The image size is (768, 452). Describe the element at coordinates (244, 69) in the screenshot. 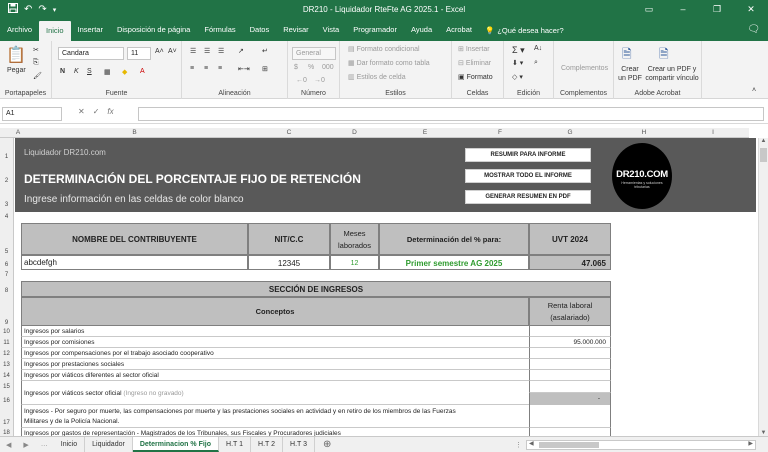

I see `indent-icon: ⇤⇥` at that location.